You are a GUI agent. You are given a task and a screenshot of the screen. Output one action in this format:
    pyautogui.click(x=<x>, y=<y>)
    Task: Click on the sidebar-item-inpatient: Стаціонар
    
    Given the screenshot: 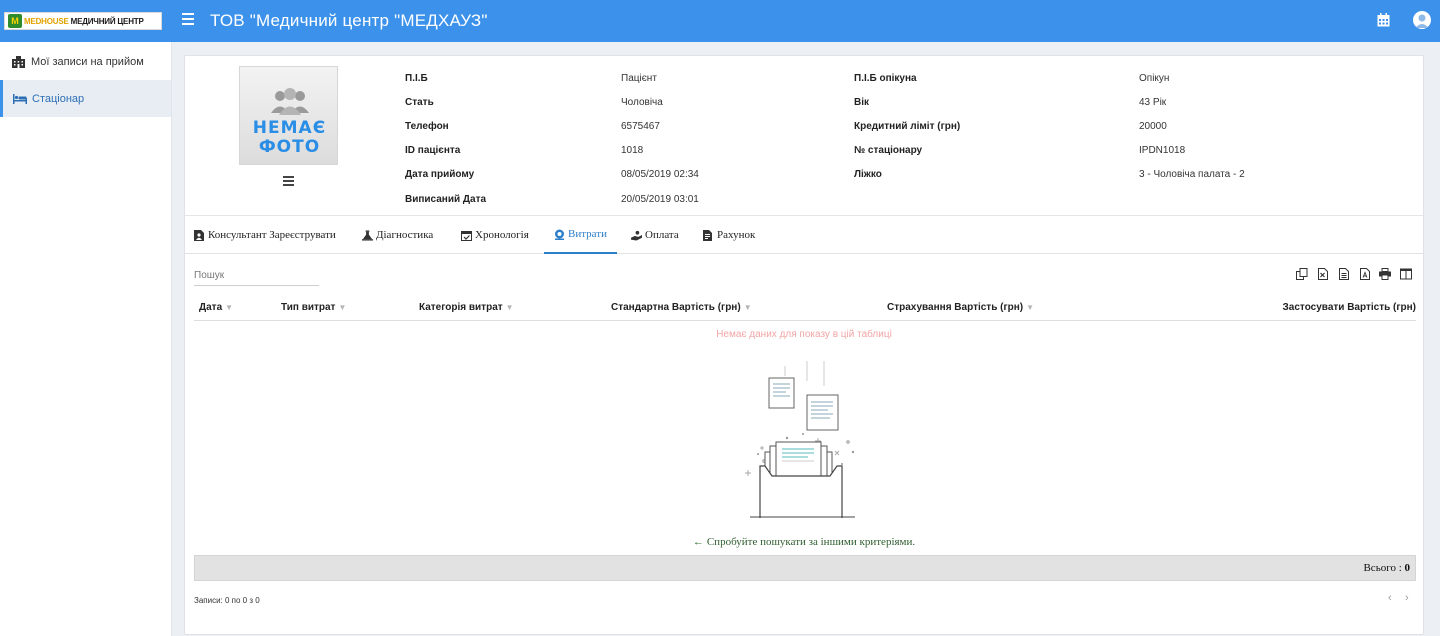 What is the action you would take?
    pyautogui.click(x=85, y=98)
    